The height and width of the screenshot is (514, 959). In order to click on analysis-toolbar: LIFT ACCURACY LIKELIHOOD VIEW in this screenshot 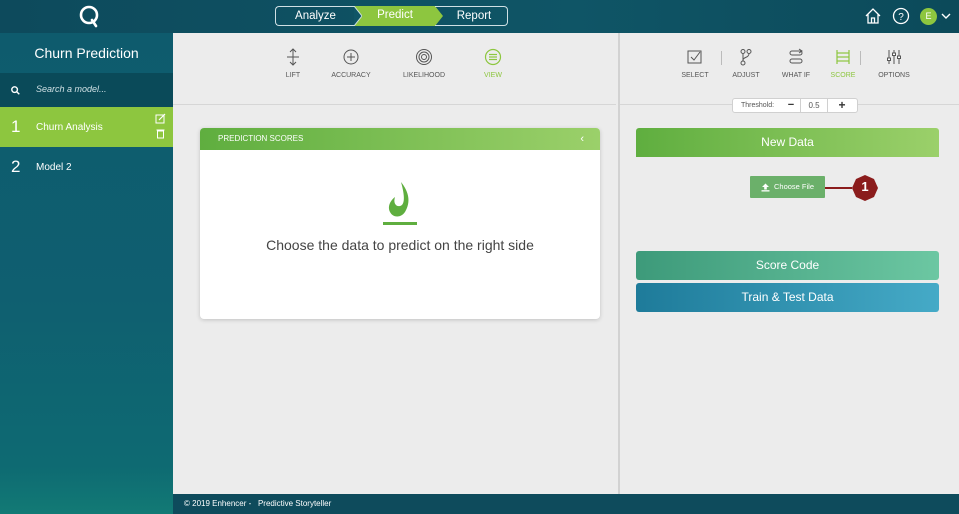, I will do `click(394, 69)`.